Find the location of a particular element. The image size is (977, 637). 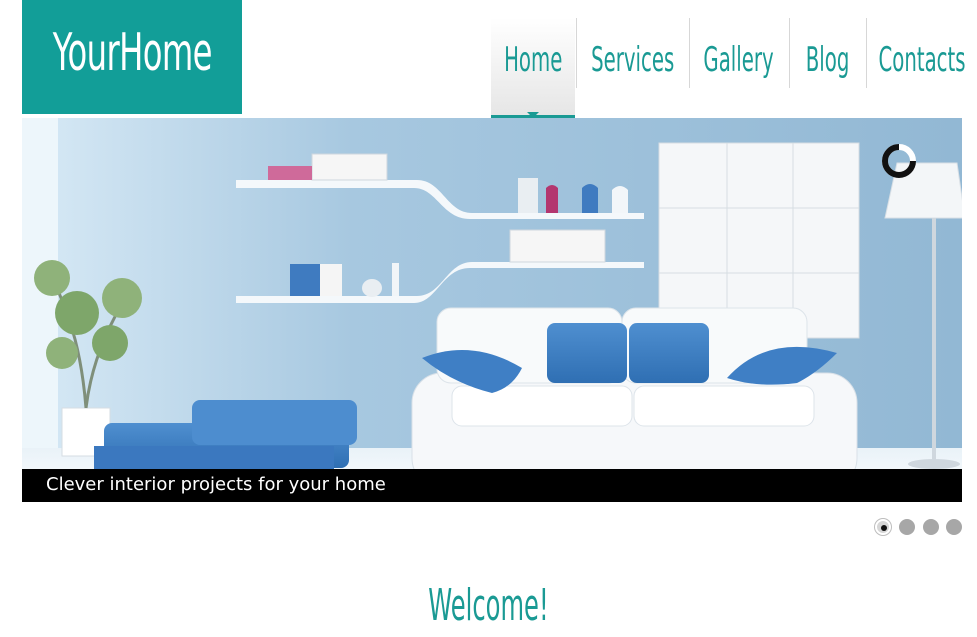

welcome-section: Welcome! is located at coordinates (488, 605).